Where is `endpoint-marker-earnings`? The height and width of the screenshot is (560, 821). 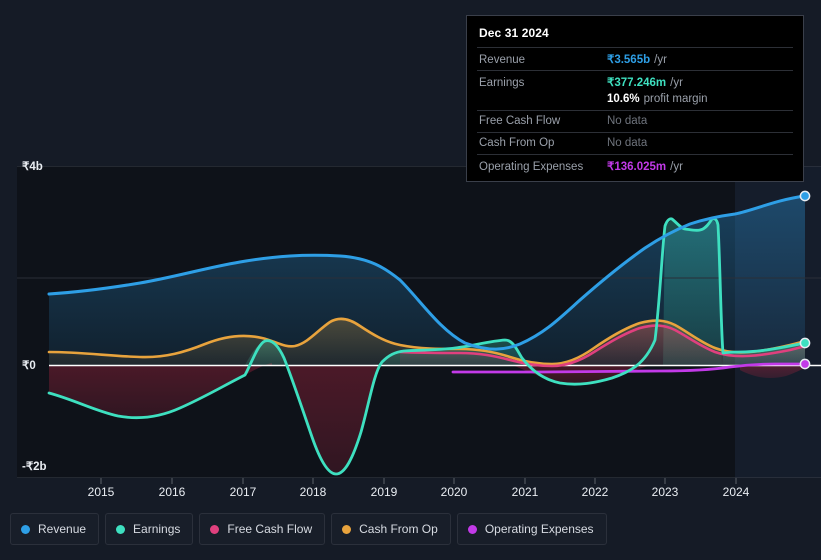
endpoint-marker-earnings is located at coordinates (805, 343).